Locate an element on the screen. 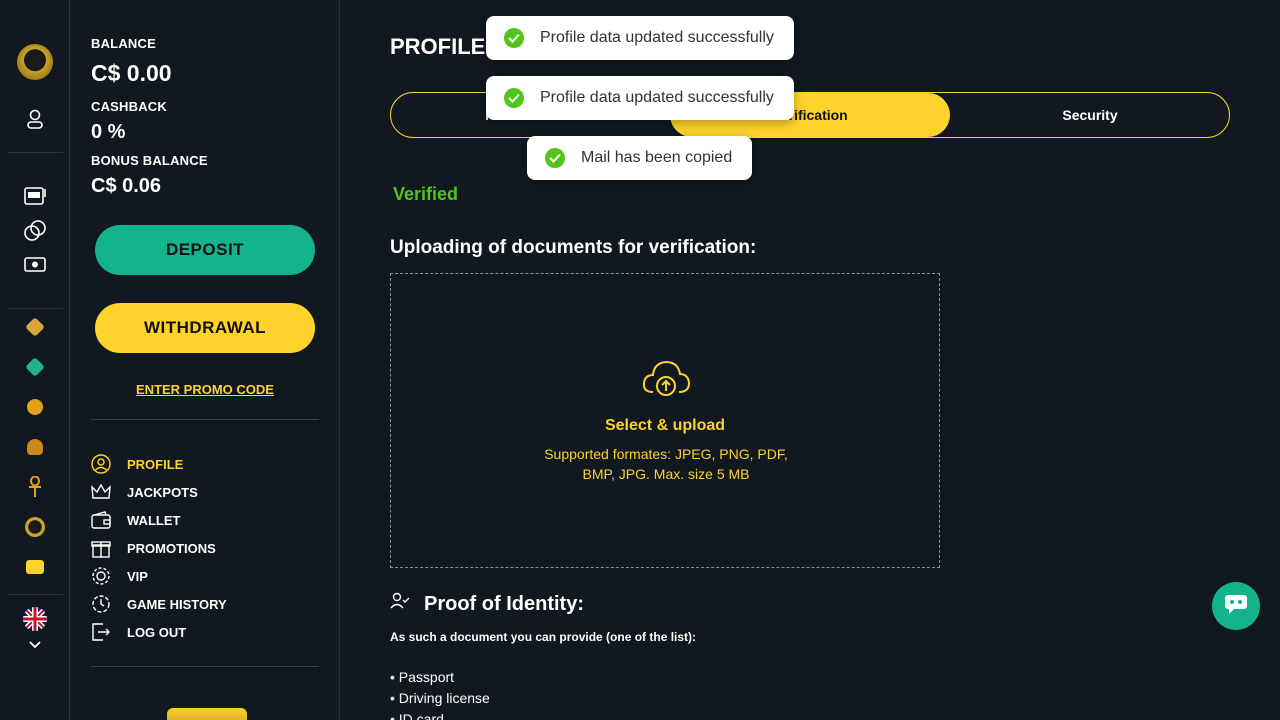  coins-illustration is located at coordinates (207, 714).